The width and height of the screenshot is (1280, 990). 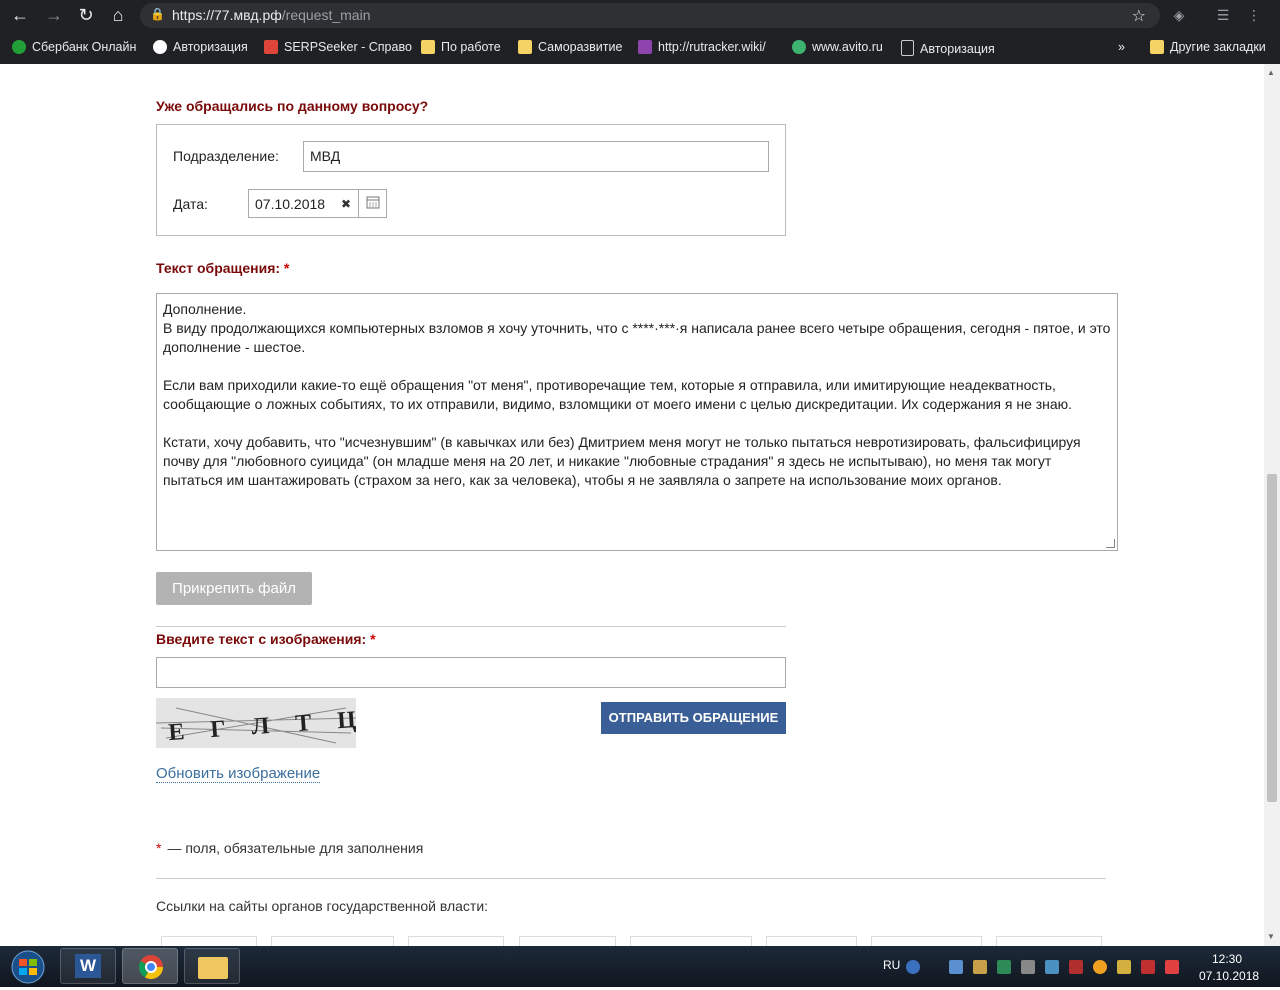 I want to click on google-icon, so click(x=160, y=47).